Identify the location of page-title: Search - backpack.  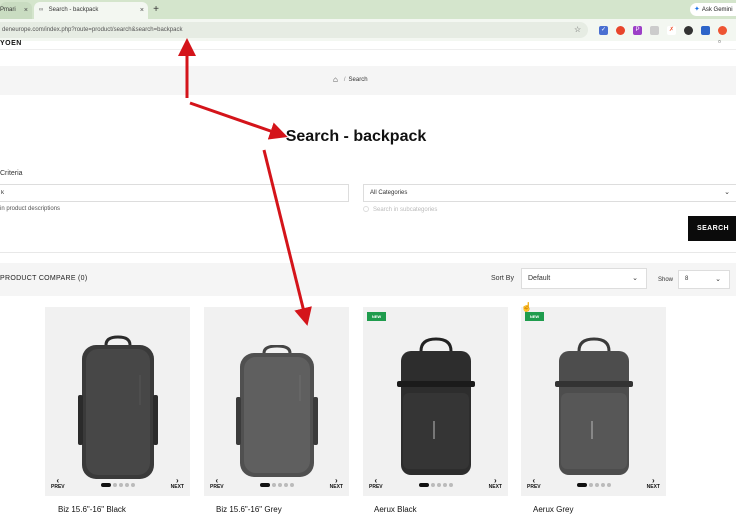
(356, 136).